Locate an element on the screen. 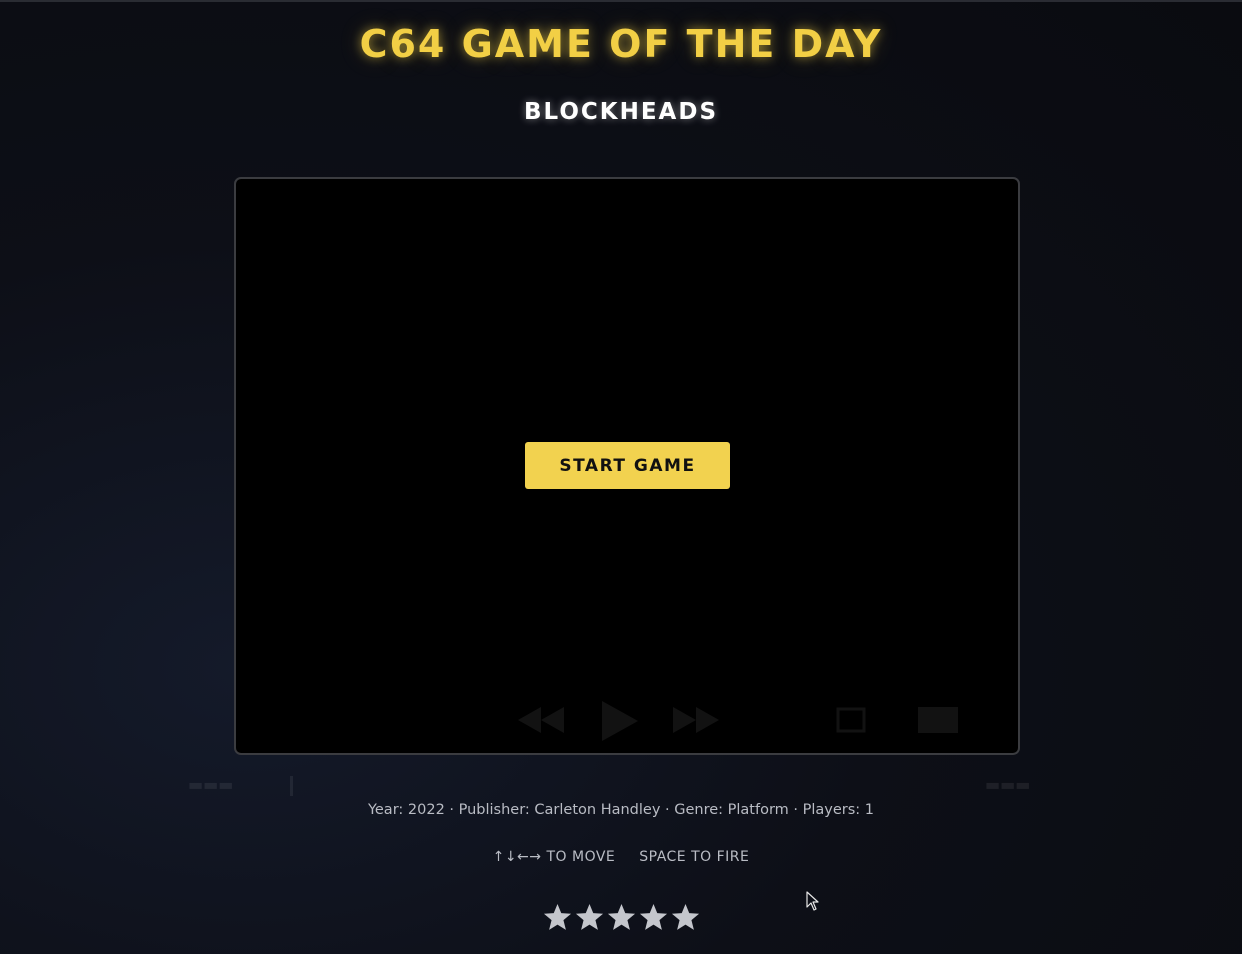 This screenshot has height=954, width=1242. play-icon is located at coordinates (620, 721).